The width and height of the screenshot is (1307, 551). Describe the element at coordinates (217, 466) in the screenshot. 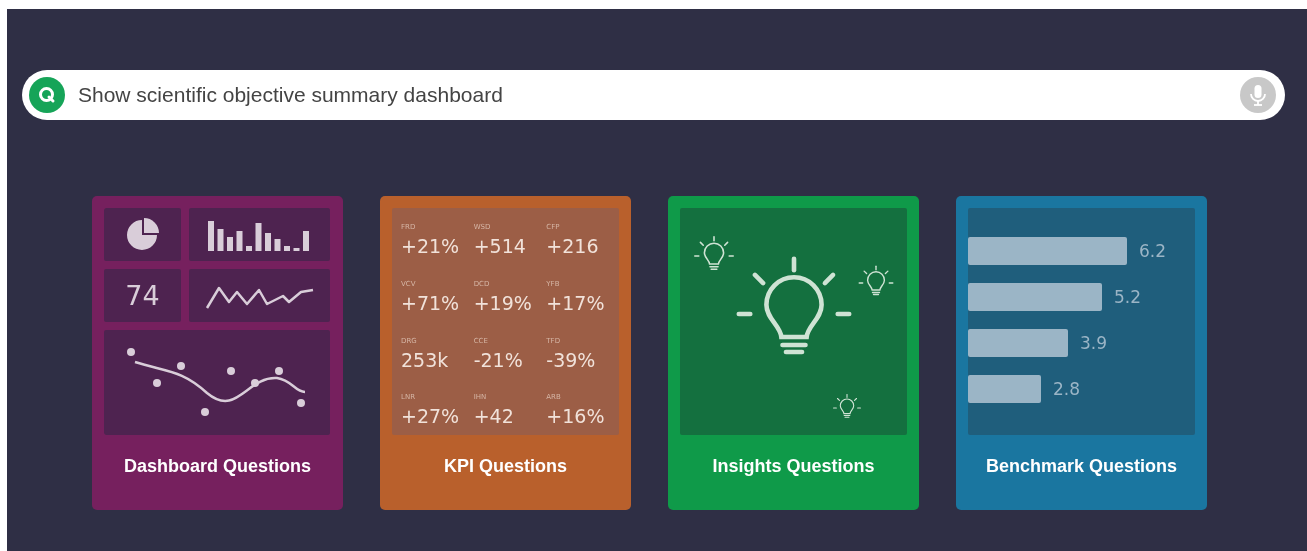

I see `card-title: Dashboard Questions` at that location.